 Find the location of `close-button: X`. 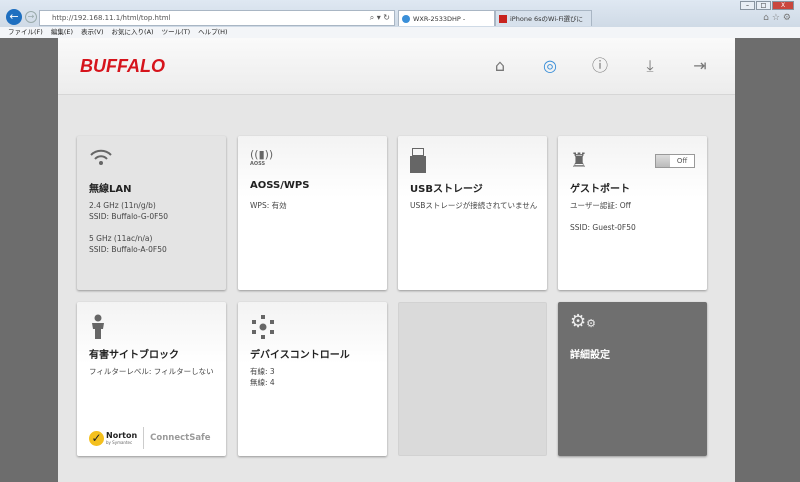

close-button: X is located at coordinates (783, 5).